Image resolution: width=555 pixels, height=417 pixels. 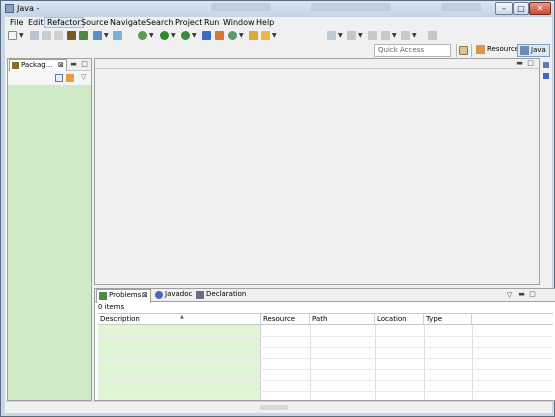 What do you see at coordinates (70, 78) in the screenshot?
I see `link-with-editor-icon` at bounding box center [70, 78].